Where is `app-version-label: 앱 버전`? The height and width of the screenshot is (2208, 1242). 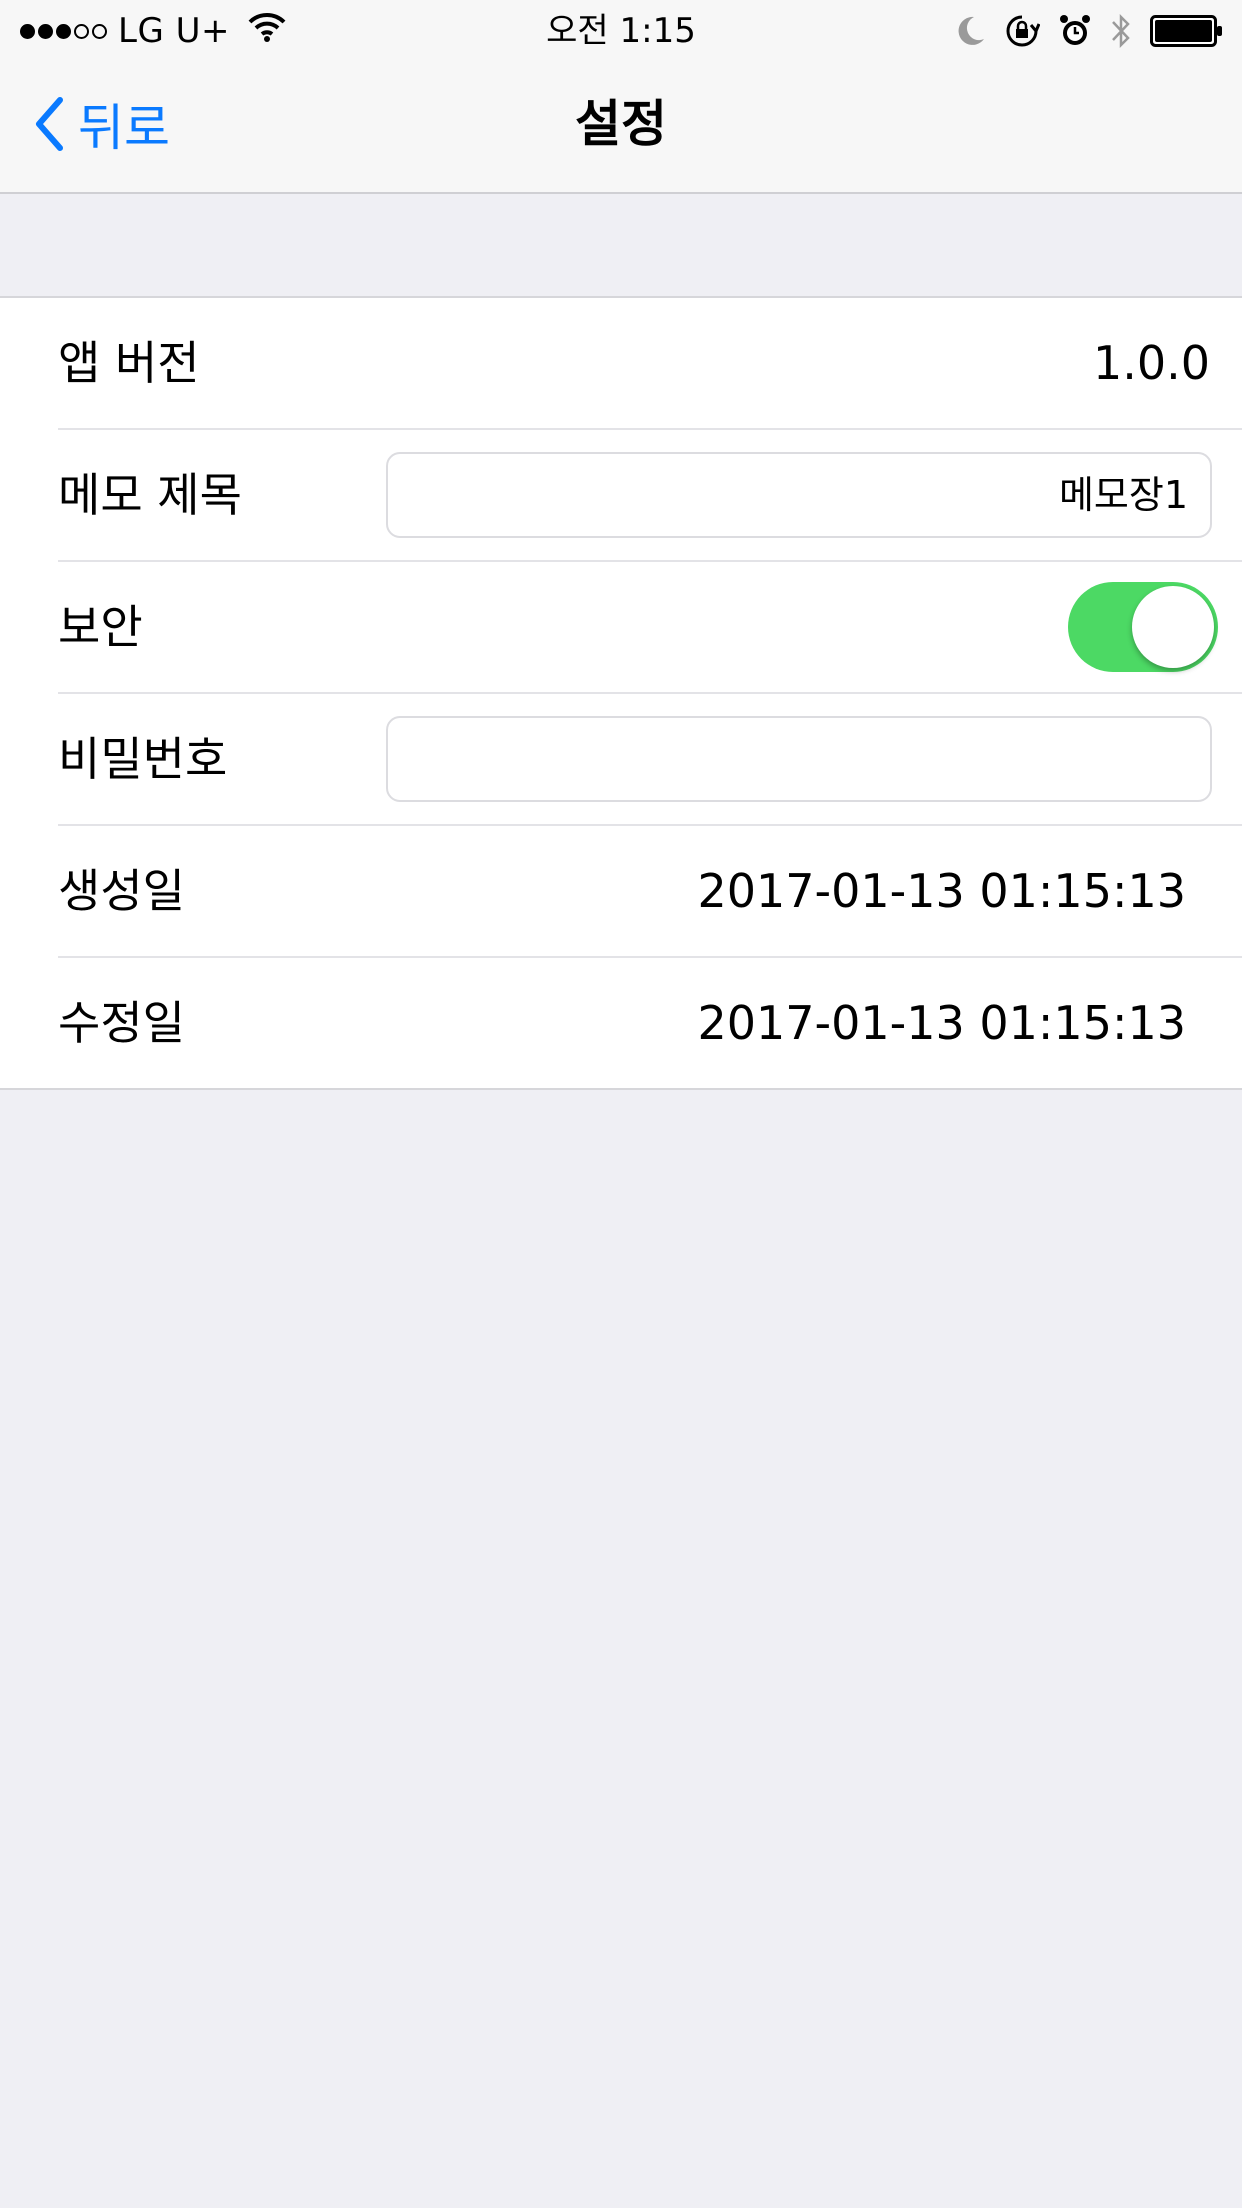
app-version-label: 앱 버전 is located at coordinates (129, 363).